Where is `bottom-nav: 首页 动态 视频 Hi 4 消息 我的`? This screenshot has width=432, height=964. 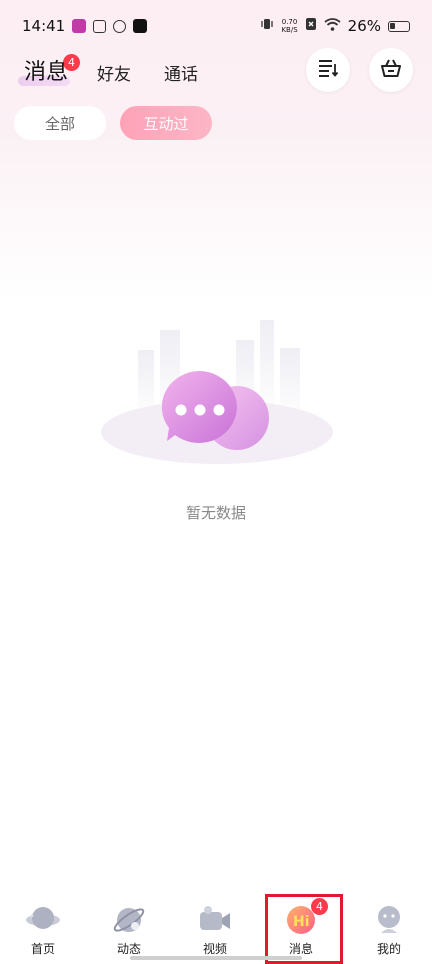
bottom-nav: 首页 动态 视频 Hi 4 消息 我的 is located at coordinates (216, 930).